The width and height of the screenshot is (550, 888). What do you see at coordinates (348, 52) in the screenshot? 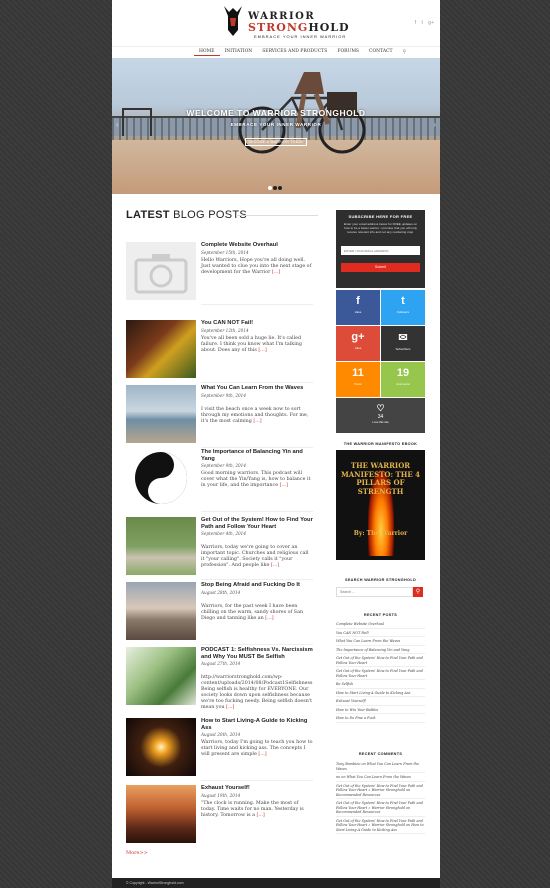
I see `nav-forums: FORUMS` at bounding box center [348, 52].